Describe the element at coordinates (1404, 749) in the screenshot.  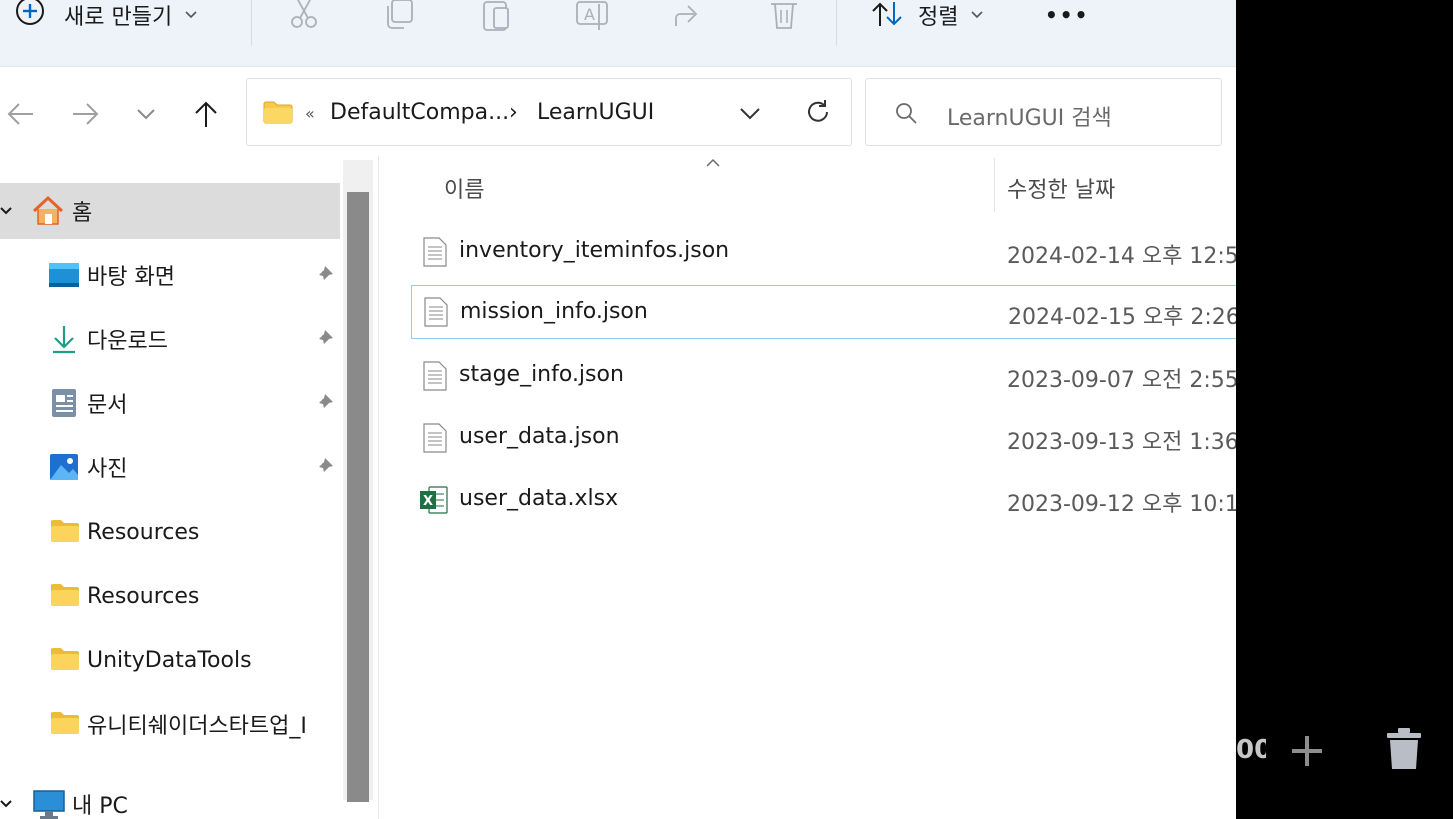
I see `trash-icon` at that location.